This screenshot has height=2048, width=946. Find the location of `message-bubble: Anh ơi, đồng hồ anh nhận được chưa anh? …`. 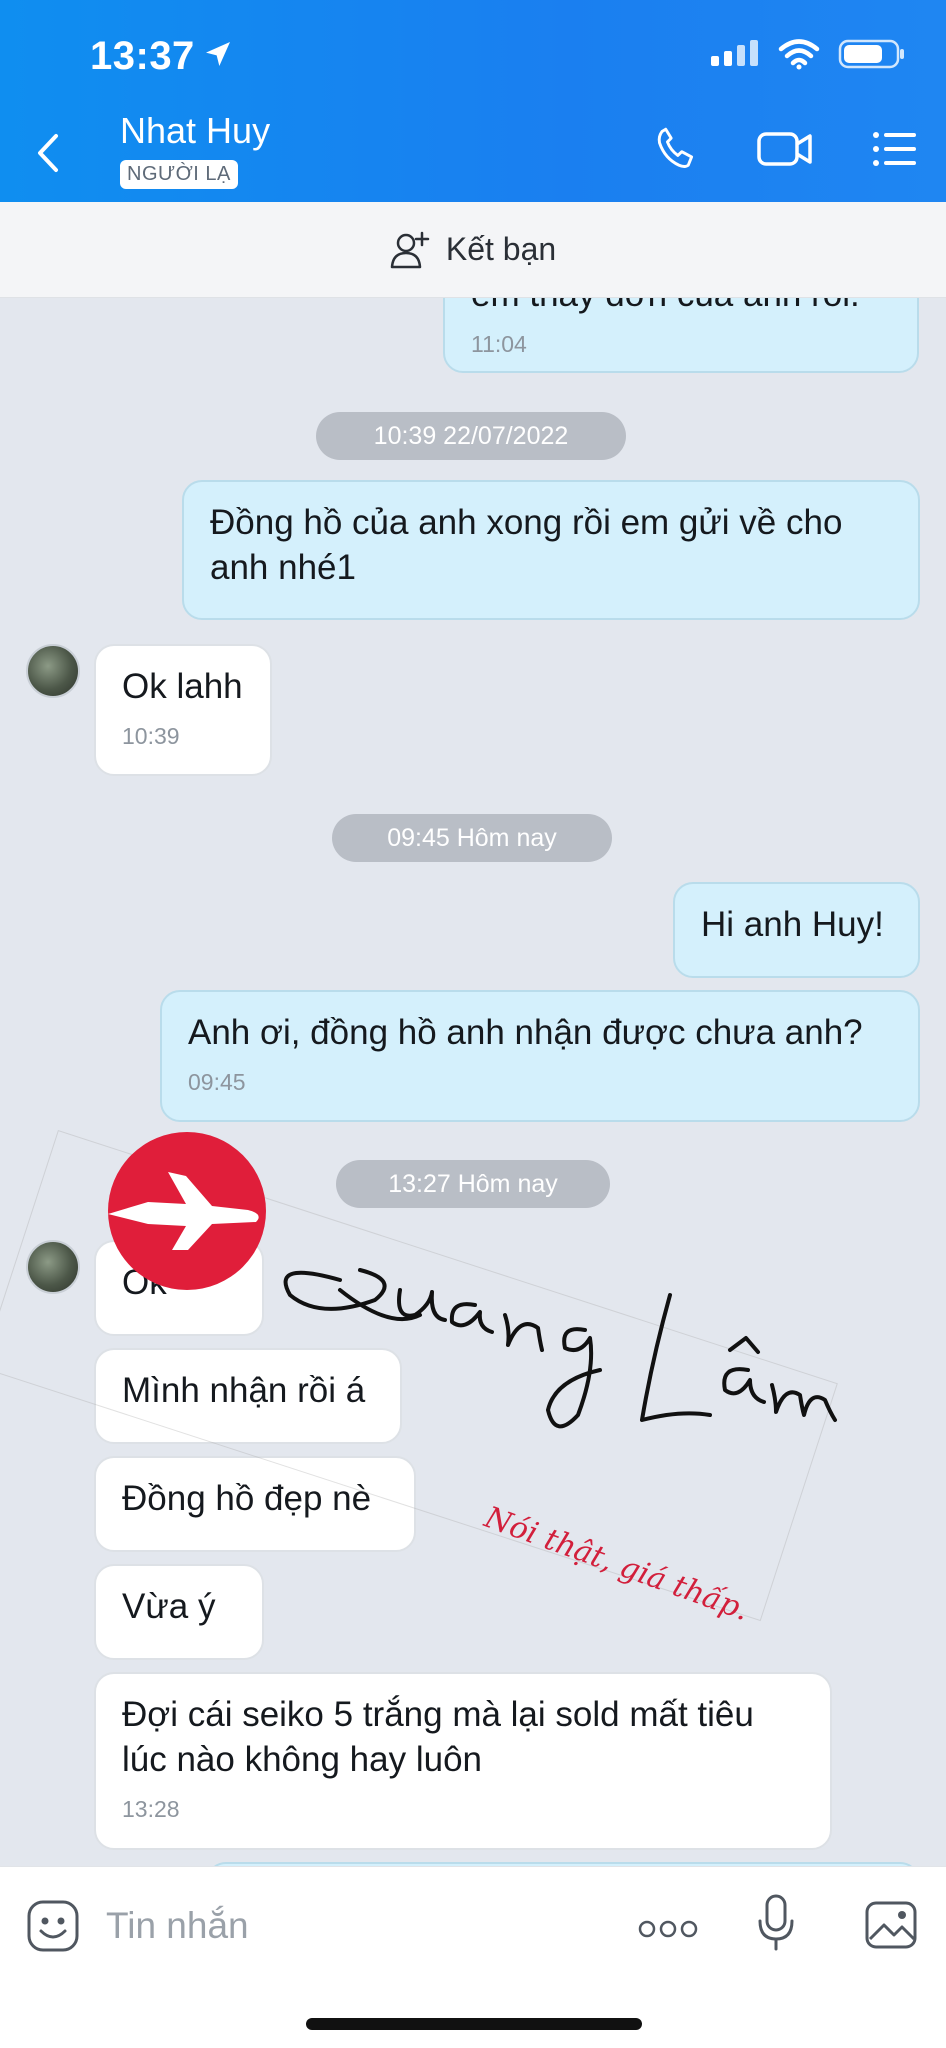

message-bubble: Anh ơi, đồng hồ anh nhận được chưa anh? … is located at coordinates (540, 1056).